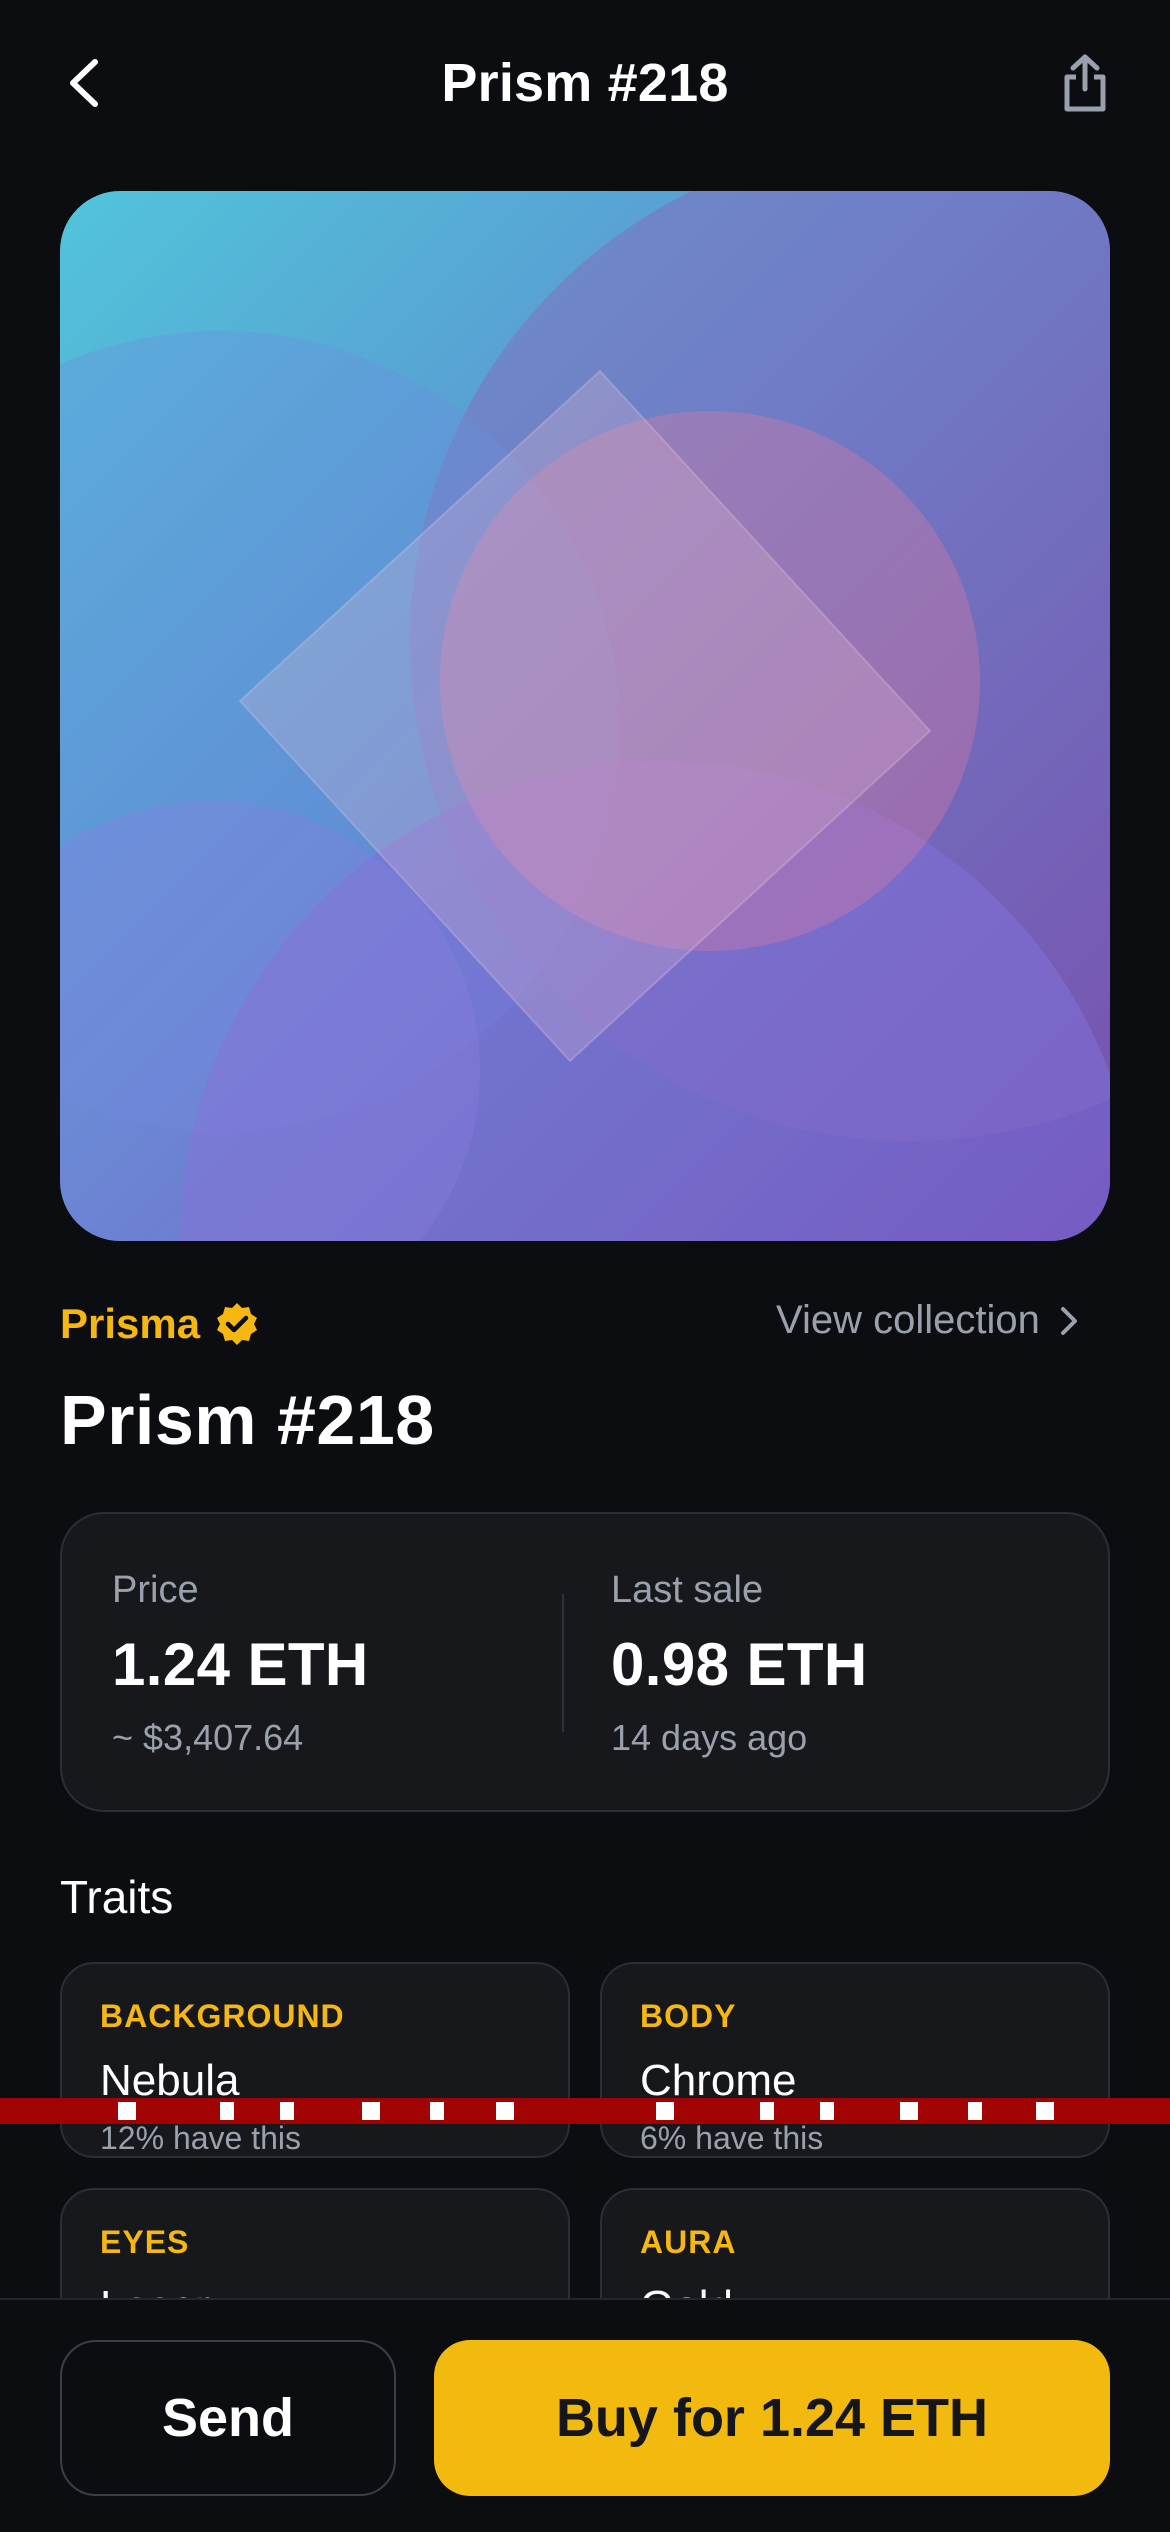 This screenshot has height=2532, width=1170. I want to click on bottom-action-bar: Send Buy for 1.24 ETH, so click(585, 2415).